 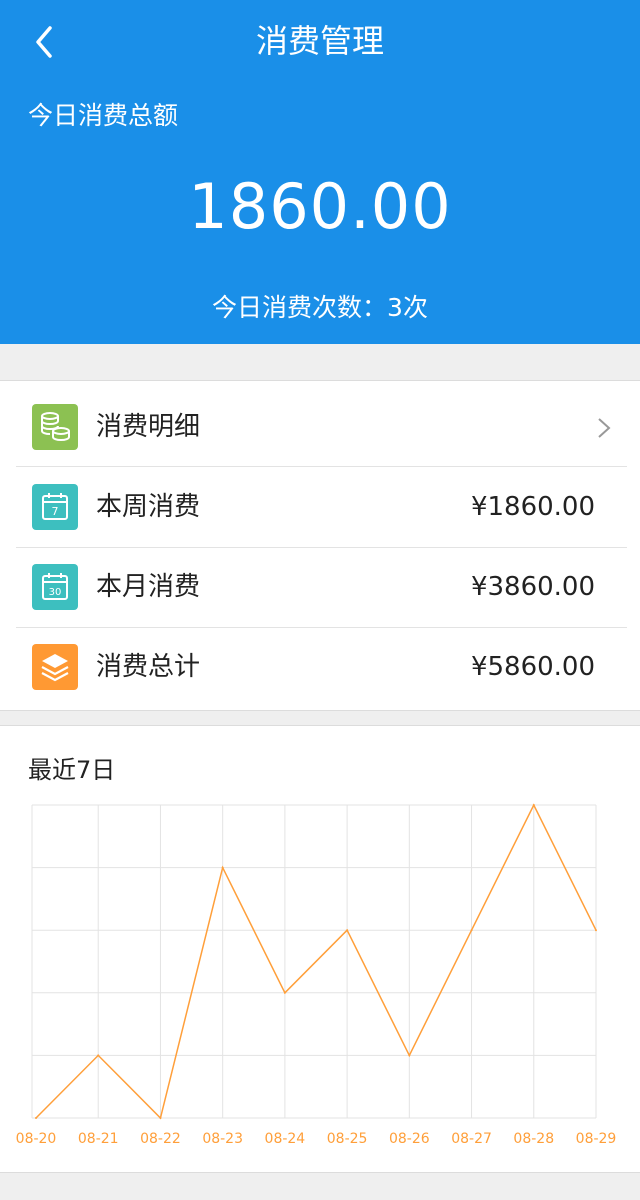 I want to click on today-total-amount: 1860.00, so click(x=320, y=206).